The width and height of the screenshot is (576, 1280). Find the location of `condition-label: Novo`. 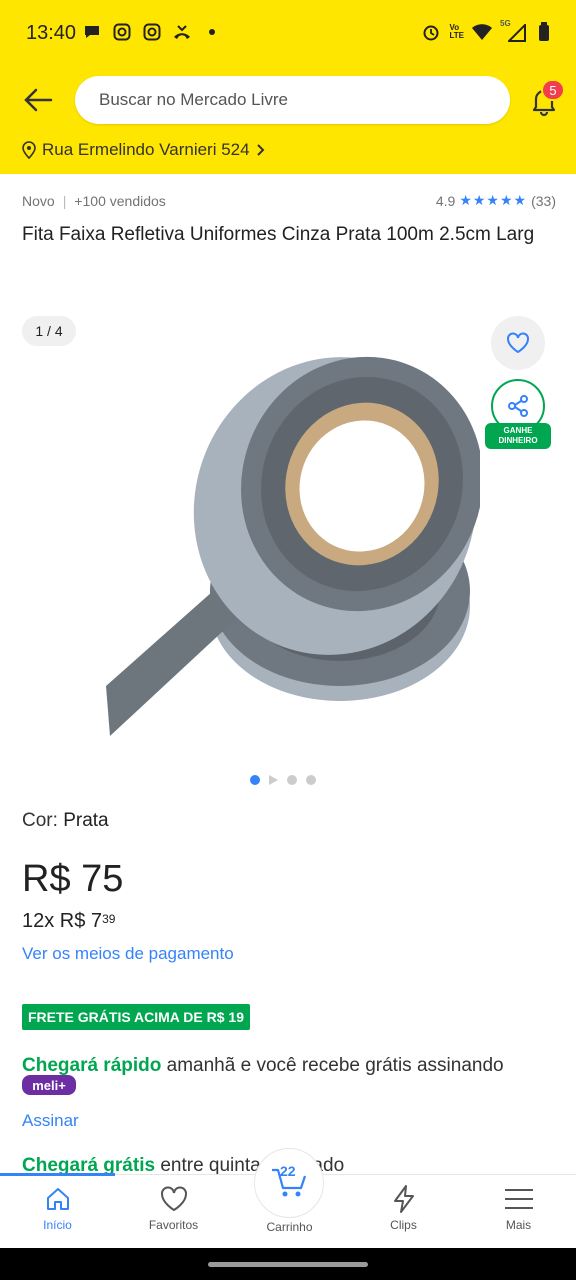

condition-label: Novo is located at coordinates (38, 200).